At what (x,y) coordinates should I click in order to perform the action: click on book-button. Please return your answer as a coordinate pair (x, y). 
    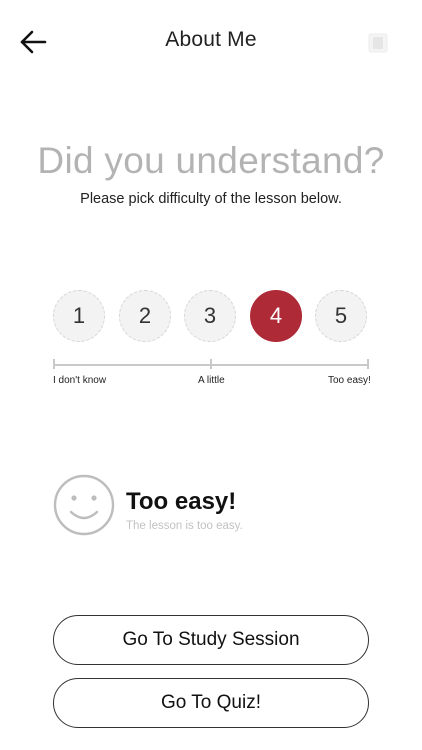
    Looking at the image, I should click on (378, 43).